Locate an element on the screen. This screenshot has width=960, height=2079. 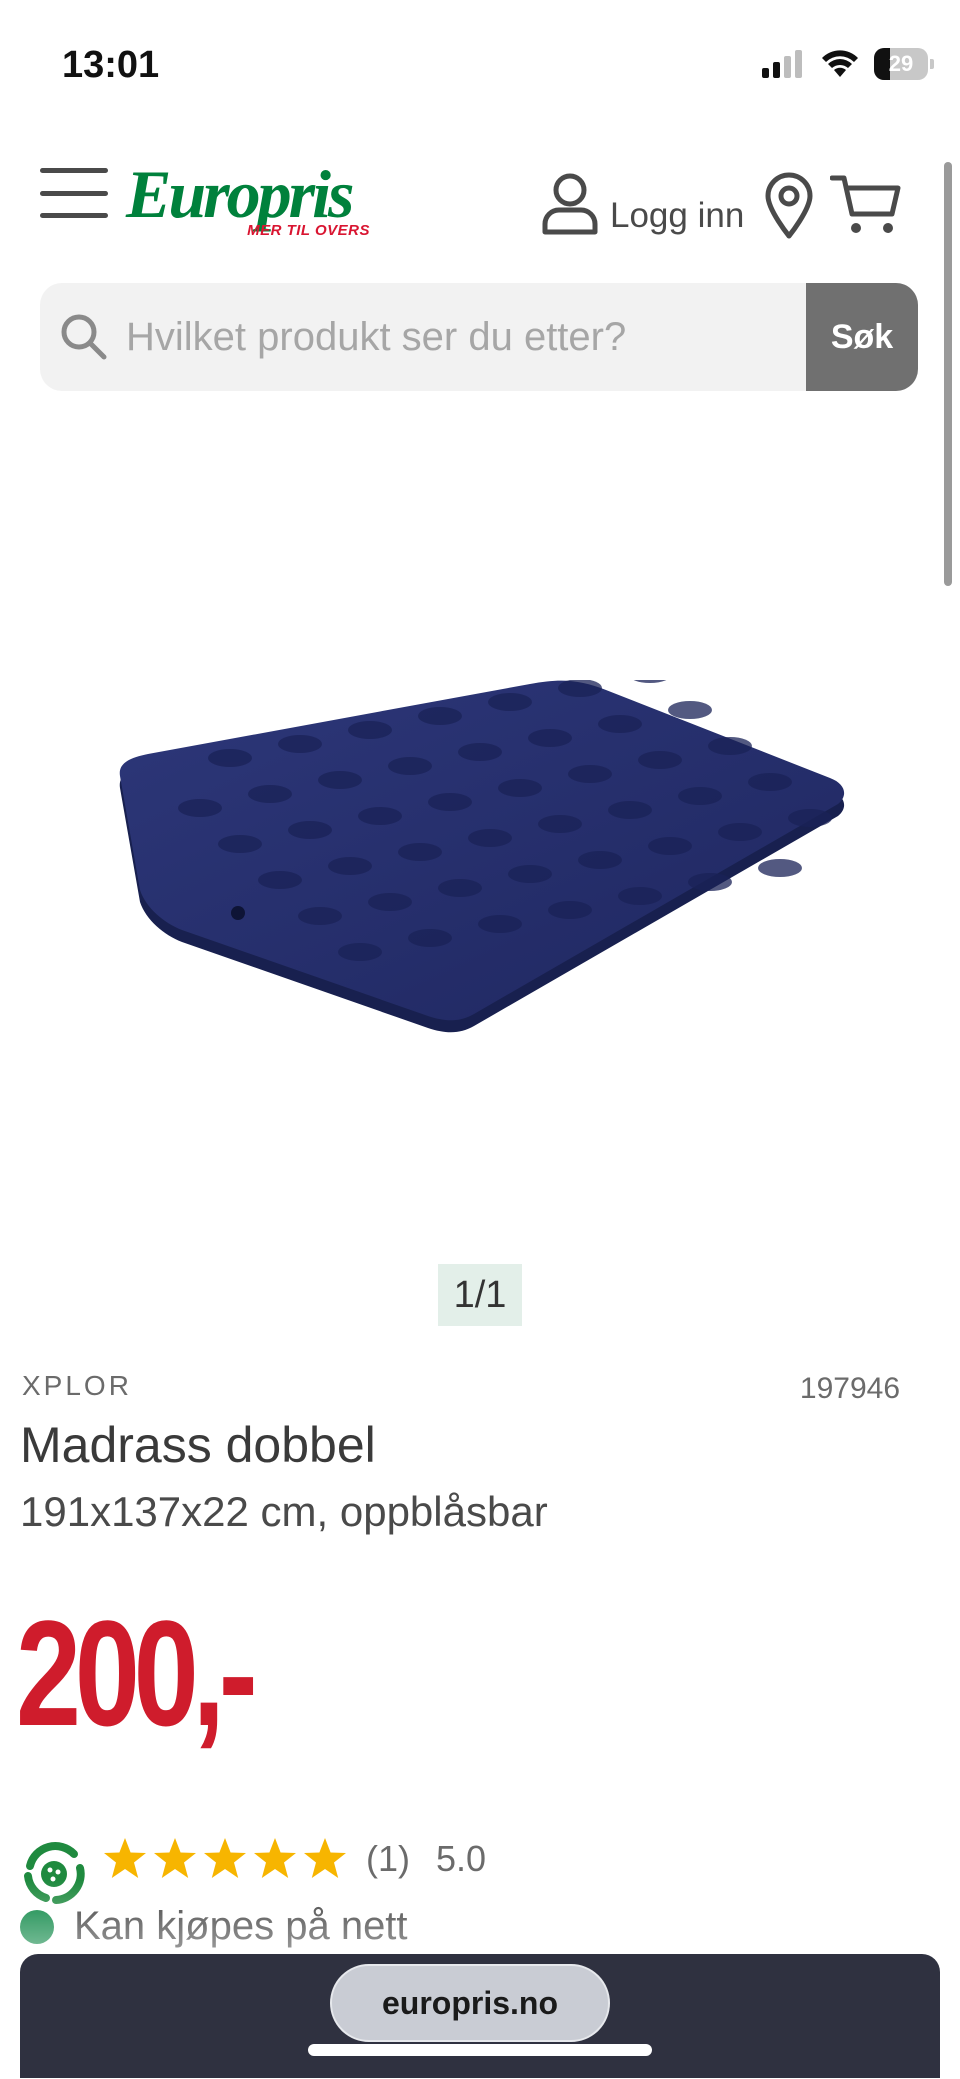
rating-stars is located at coordinates (225, 1859).